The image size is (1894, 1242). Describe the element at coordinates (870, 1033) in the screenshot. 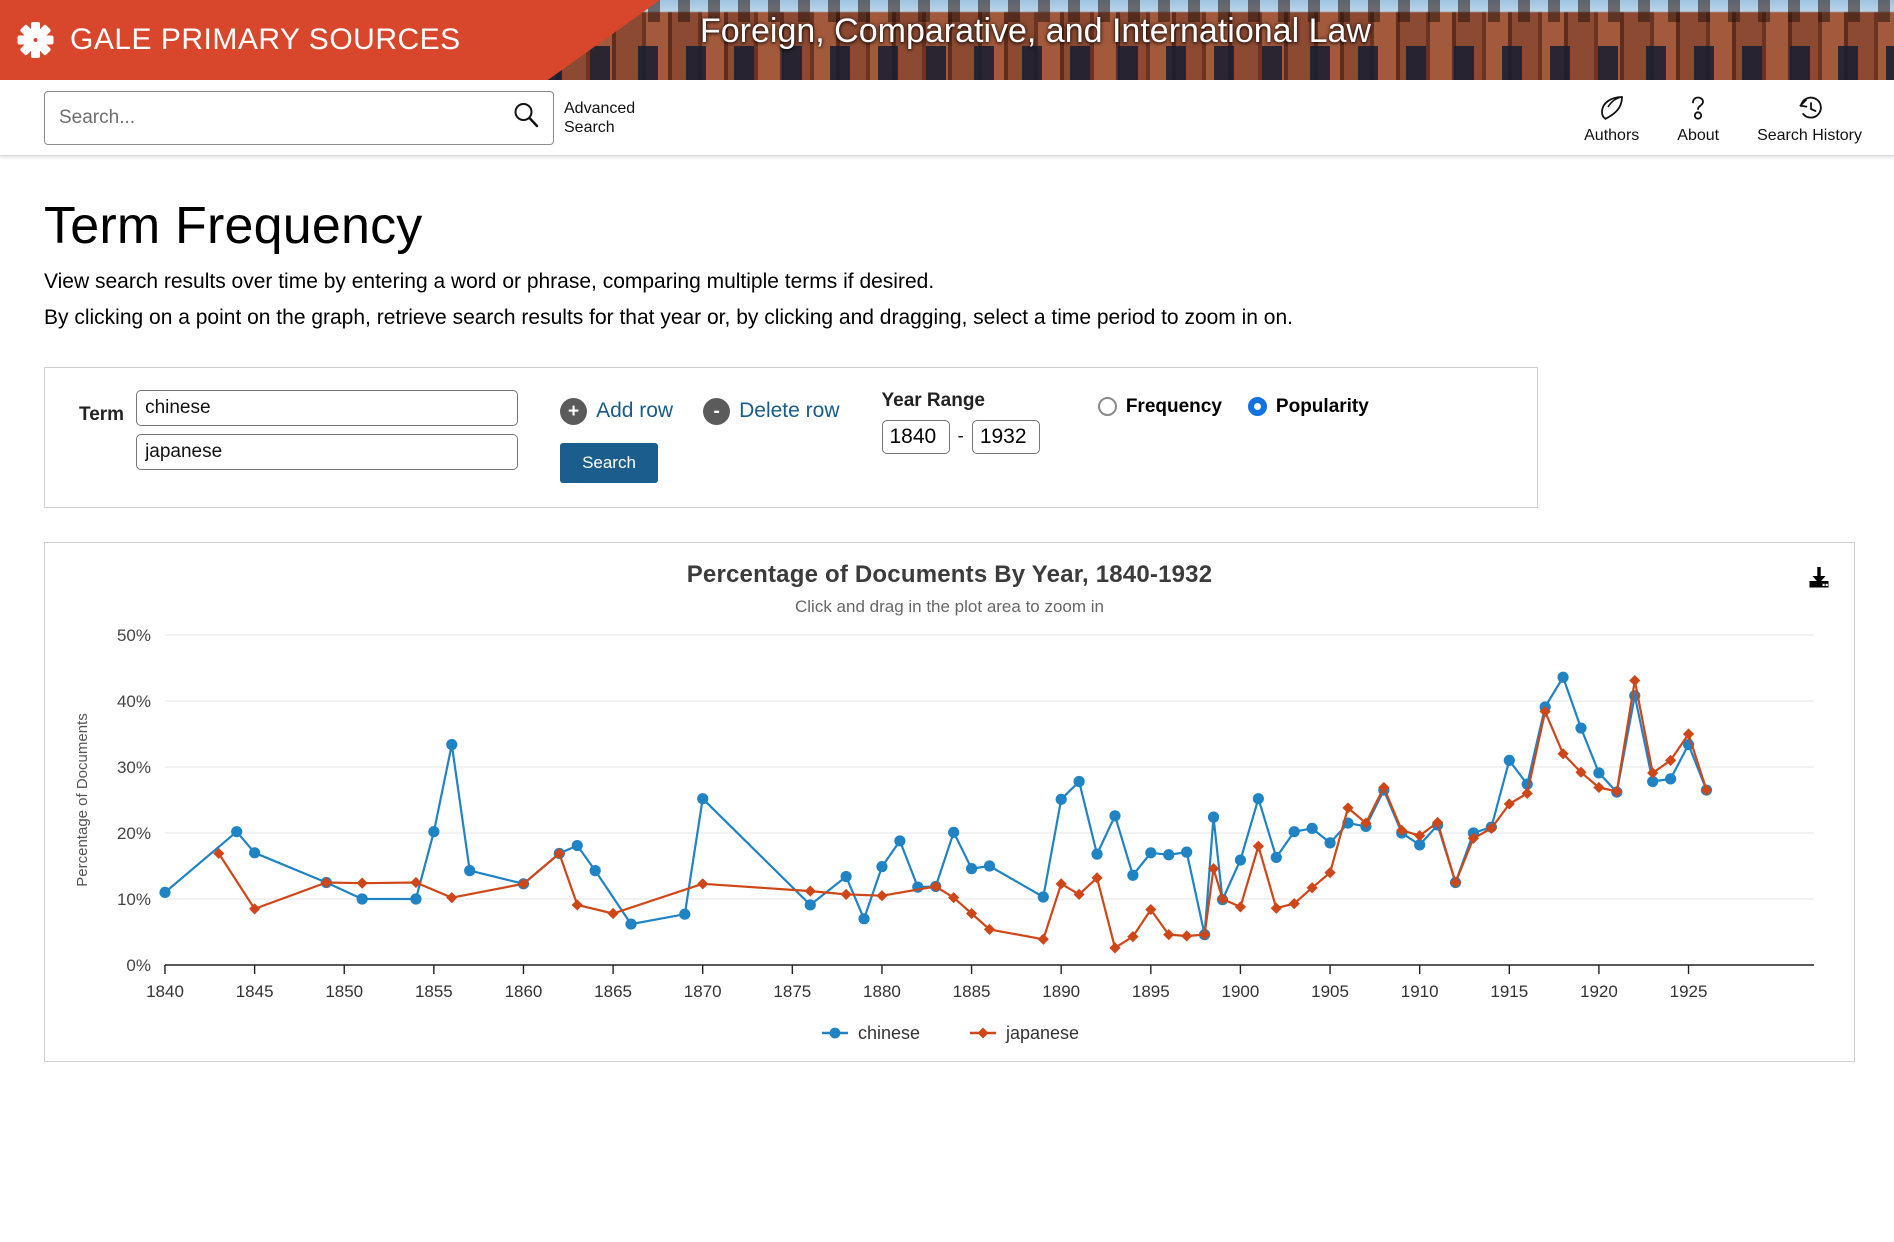

I see `legend-item-chinese: chinese` at that location.